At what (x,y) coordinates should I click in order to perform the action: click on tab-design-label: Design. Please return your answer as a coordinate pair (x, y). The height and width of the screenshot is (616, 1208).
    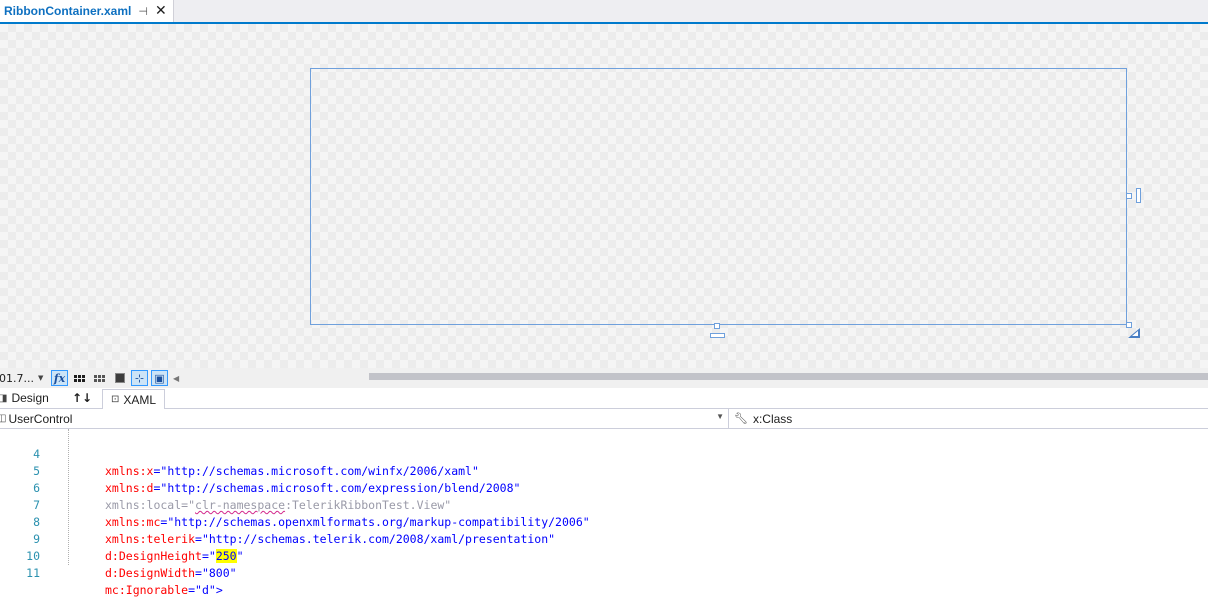
    Looking at the image, I should click on (30, 398).